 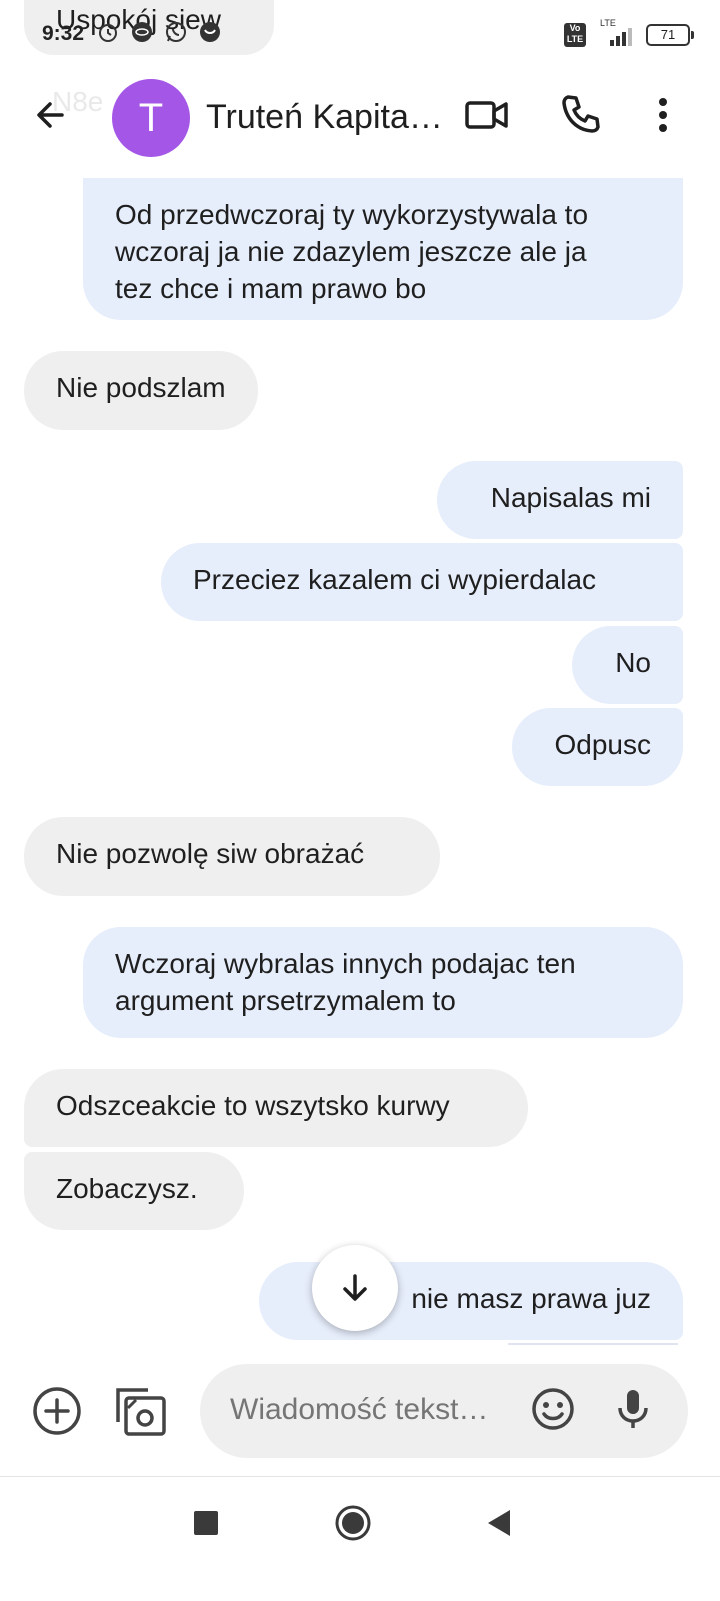 What do you see at coordinates (55, 120) in the screenshot?
I see `back-arrow-icon` at bounding box center [55, 120].